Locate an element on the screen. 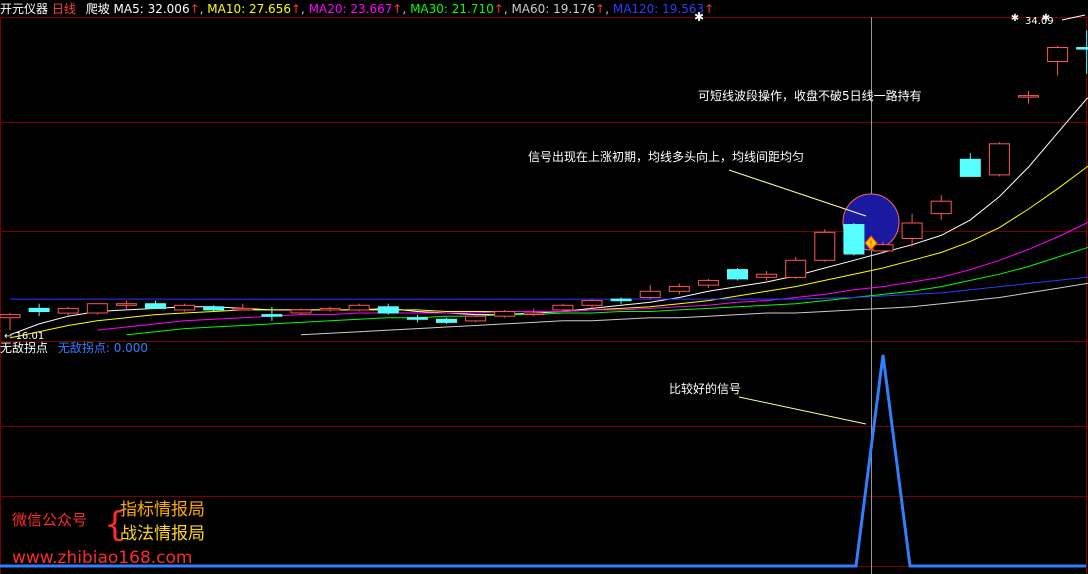 The width and height of the screenshot is (1088, 574). ma-legend-ma60: MA60: 19.176 is located at coordinates (553, 9).